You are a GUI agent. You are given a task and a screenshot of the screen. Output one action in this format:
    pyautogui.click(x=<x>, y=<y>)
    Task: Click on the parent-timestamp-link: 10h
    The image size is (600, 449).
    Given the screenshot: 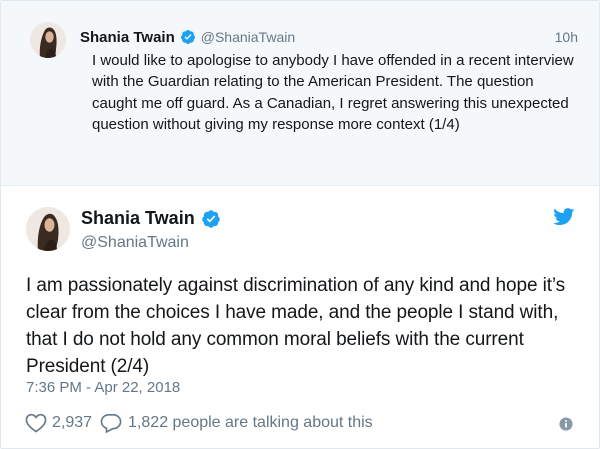 What is the action you would take?
    pyautogui.click(x=566, y=37)
    